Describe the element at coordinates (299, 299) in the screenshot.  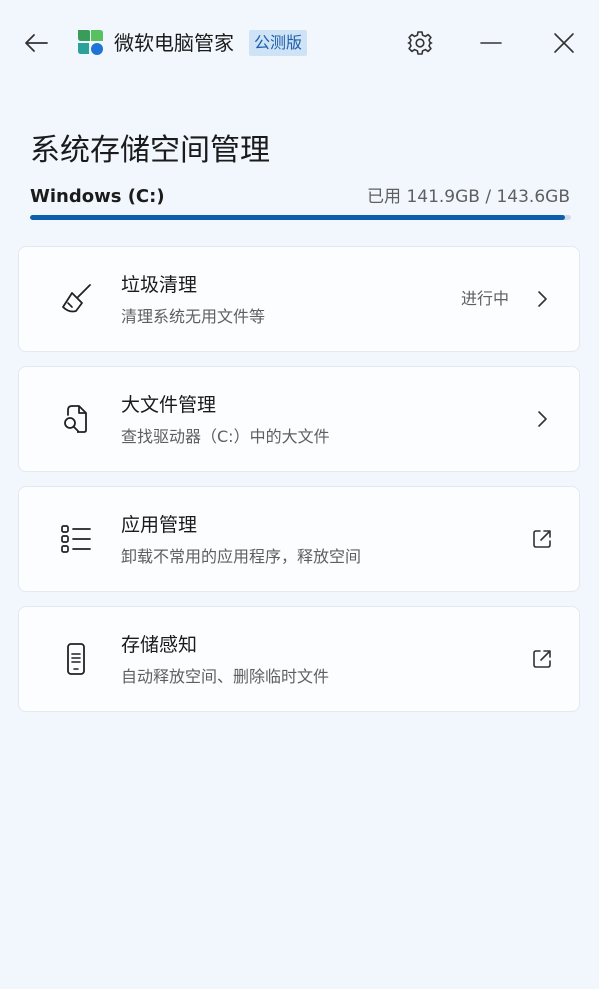
I see `card-junk-cleanup: 垃圾清理 清理系统无用文件等 进行中` at that location.